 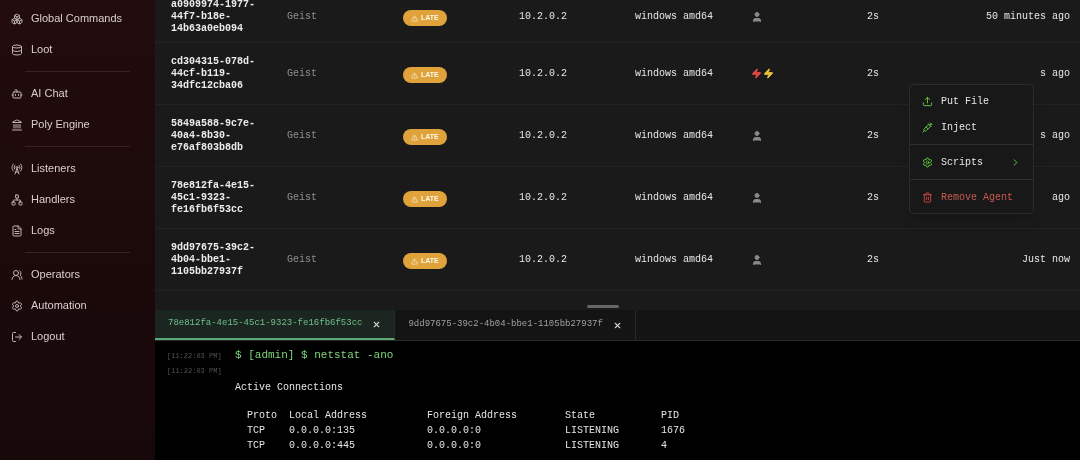 What do you see at coordinates (77, 274) in the screenshot?
I see `sidebar-item: Operators` at bounding box center [77, 274].